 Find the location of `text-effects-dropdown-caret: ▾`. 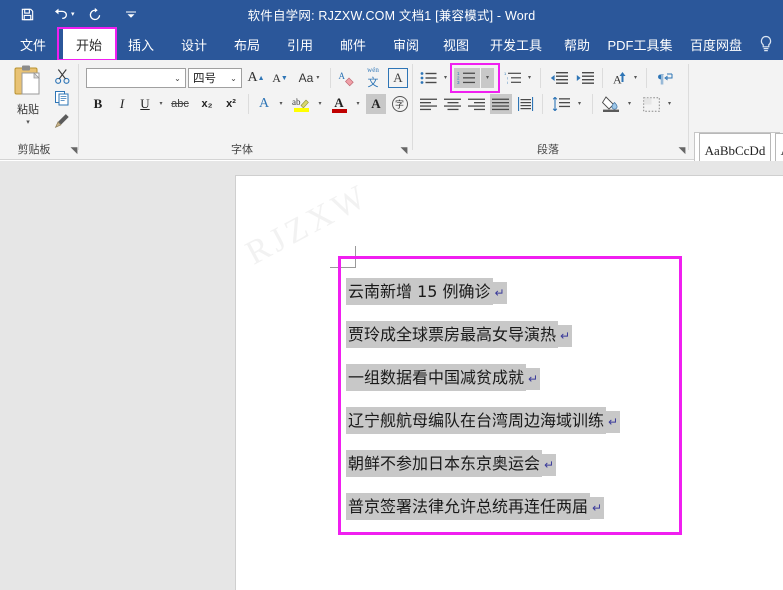

text-effects-dropdown-caret: ▾ is located at coordinates (281, 104).